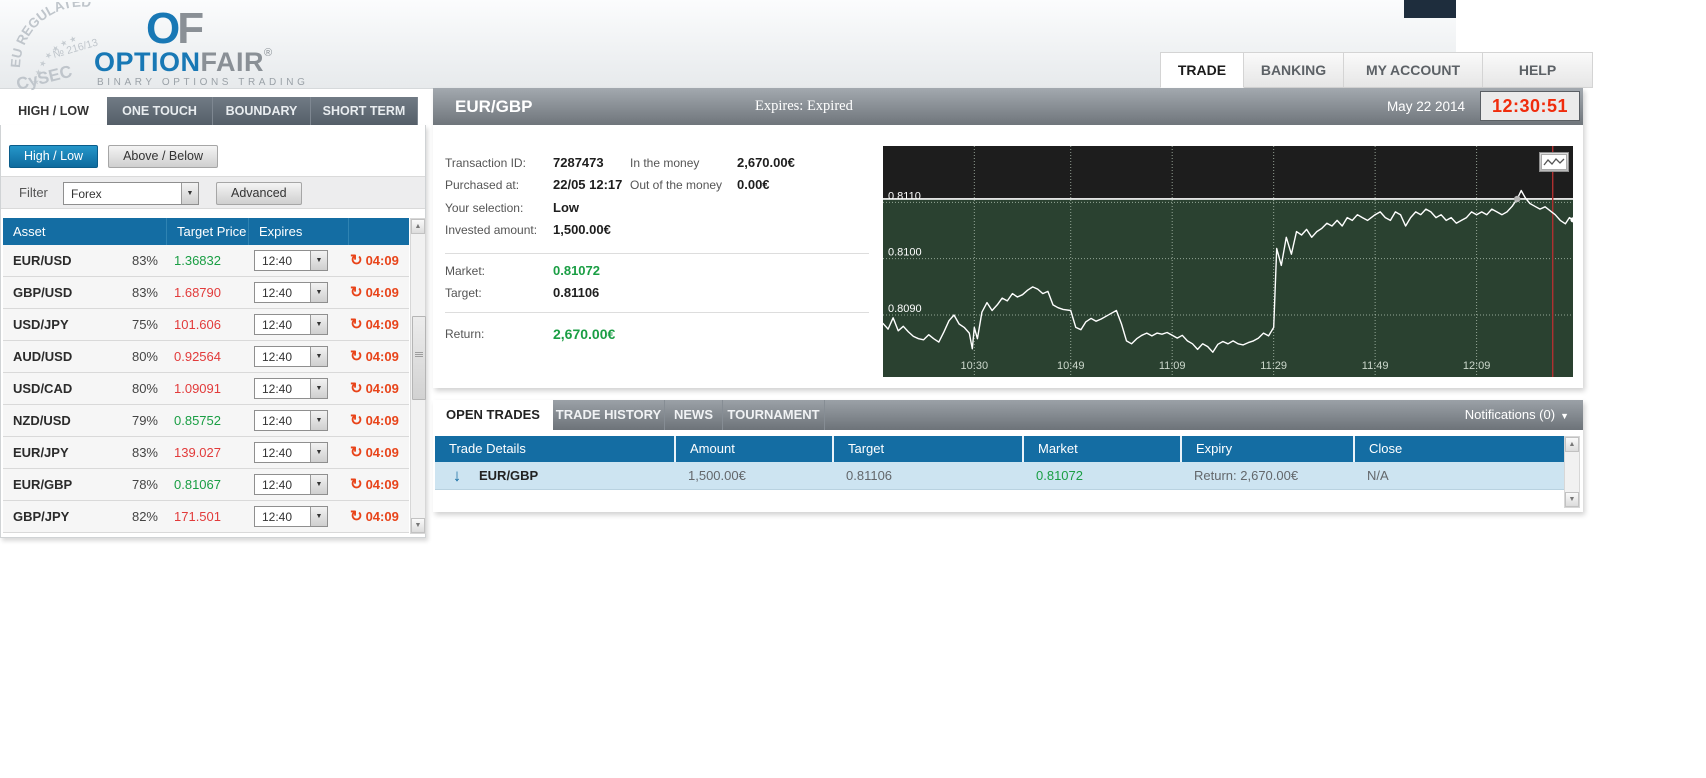 This screenshot has width=1706, height=778. I want to click on asset-row: GBP/USD 83% 1.68790 12:40 ▼ ↻ 04:09, so click(206, 293).